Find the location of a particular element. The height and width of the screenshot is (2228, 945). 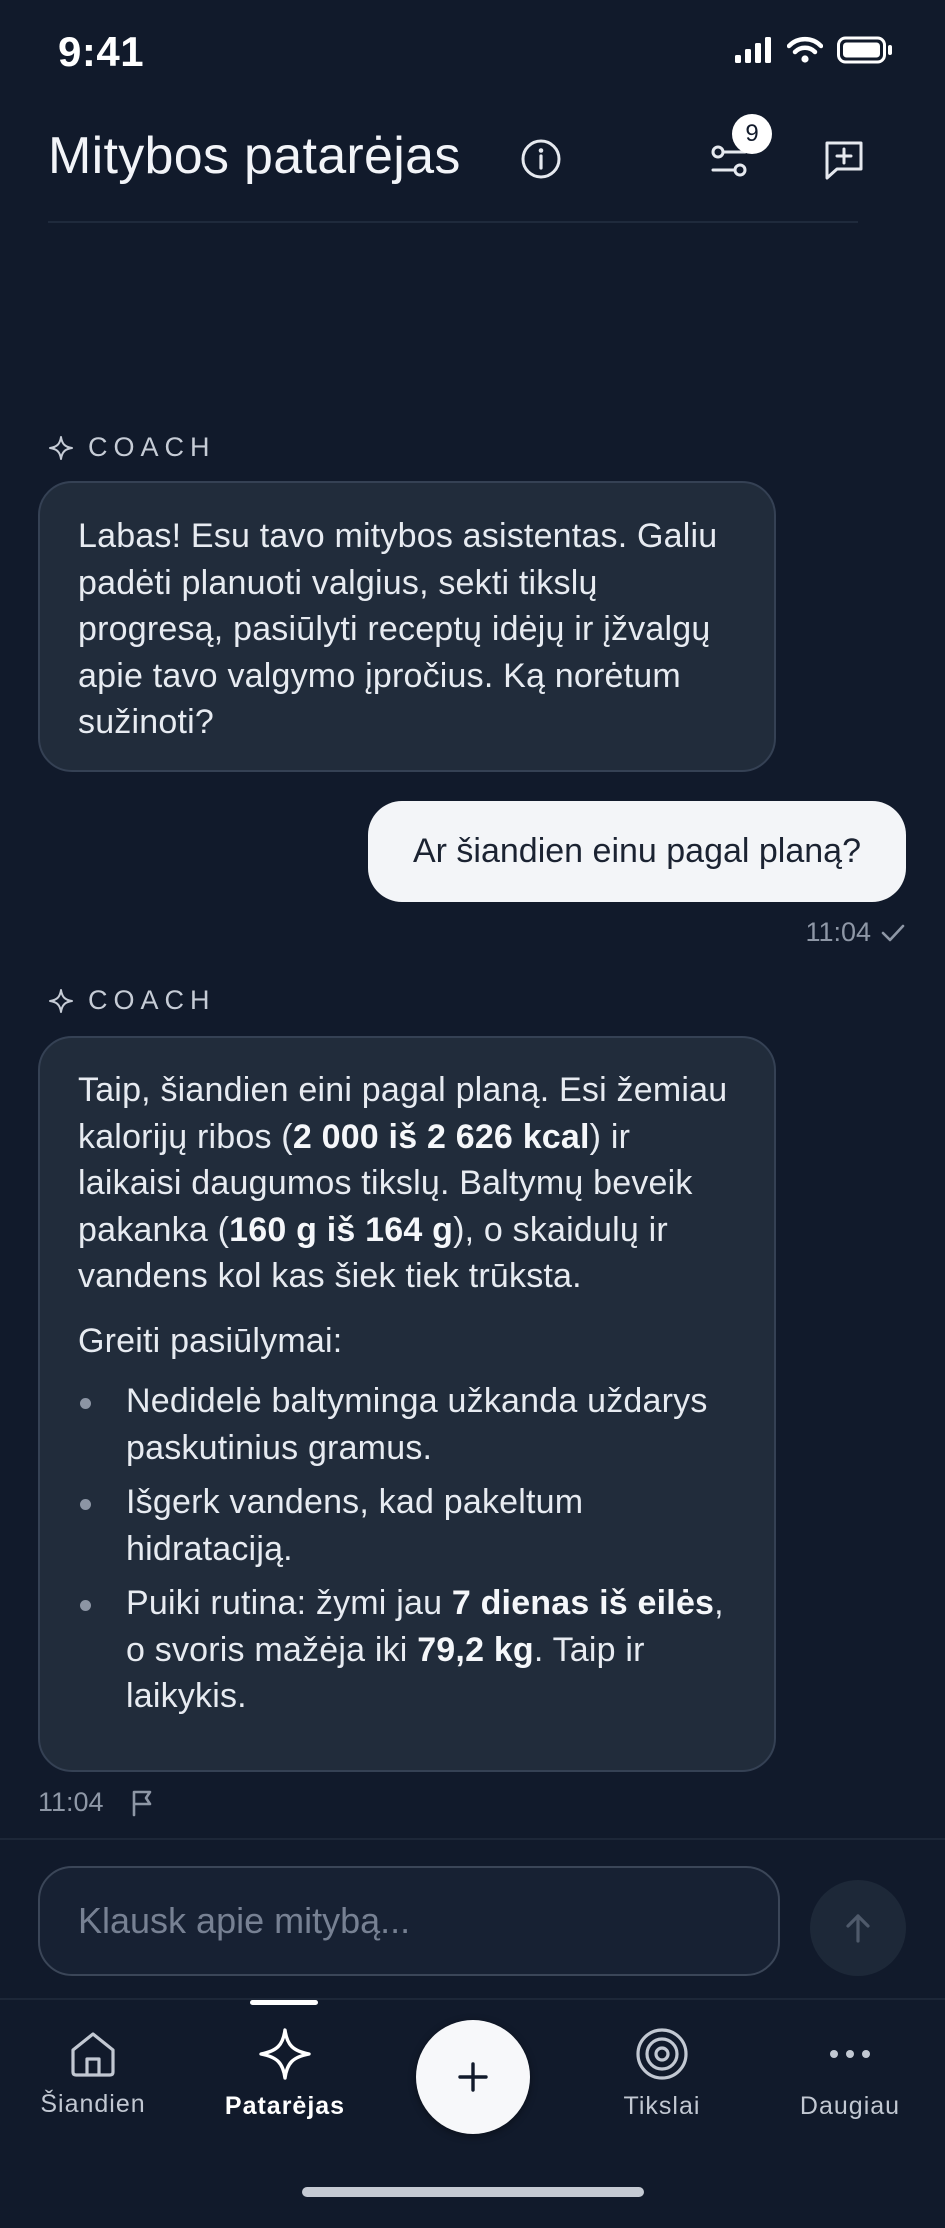

info-button is located at coordinates (541, 159).